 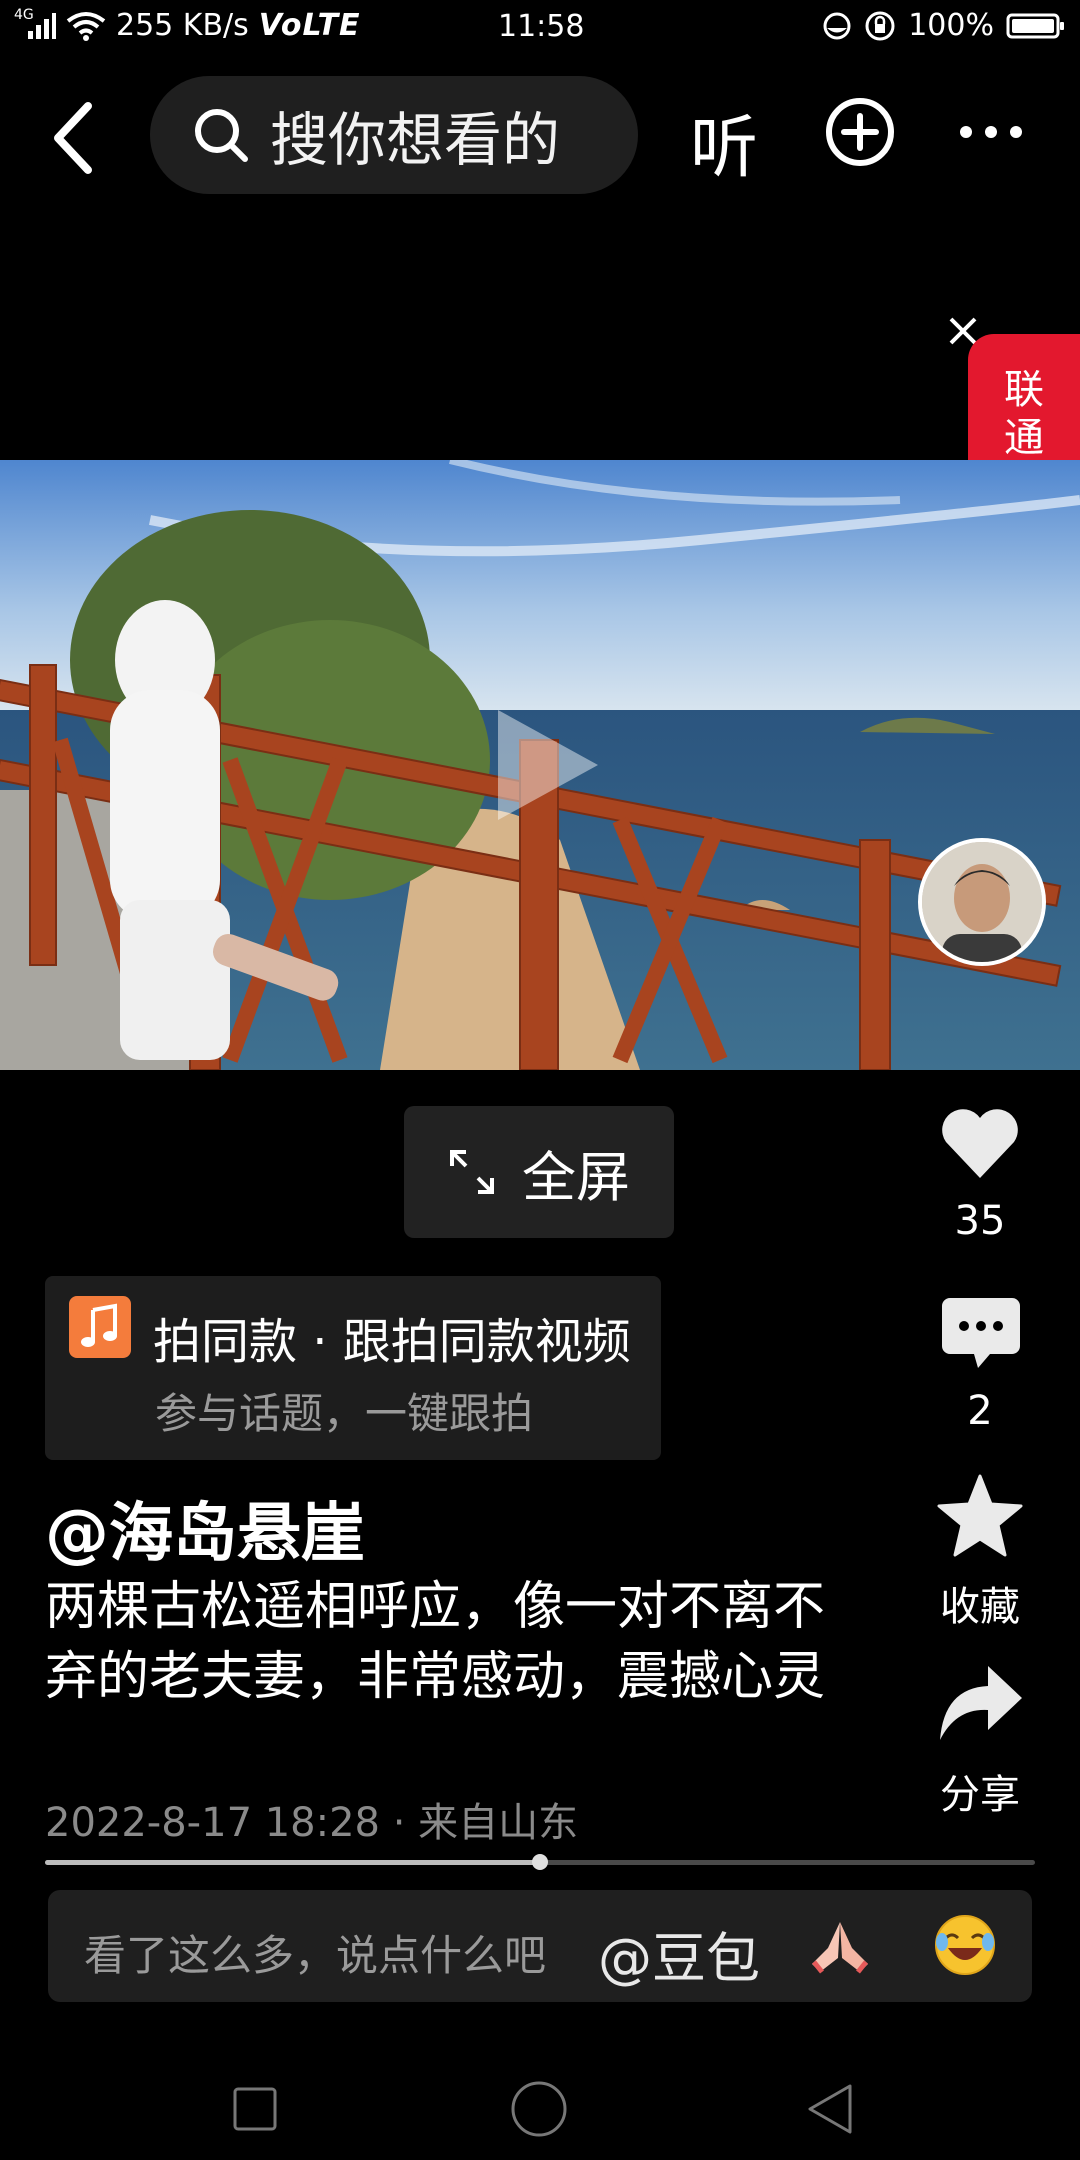 What do you see at coordinates (312, 1823) in the screenshot?
I see `post-meta: 2022-8-17 18:28 · 来自山东` at bounding box center [312, 1823].